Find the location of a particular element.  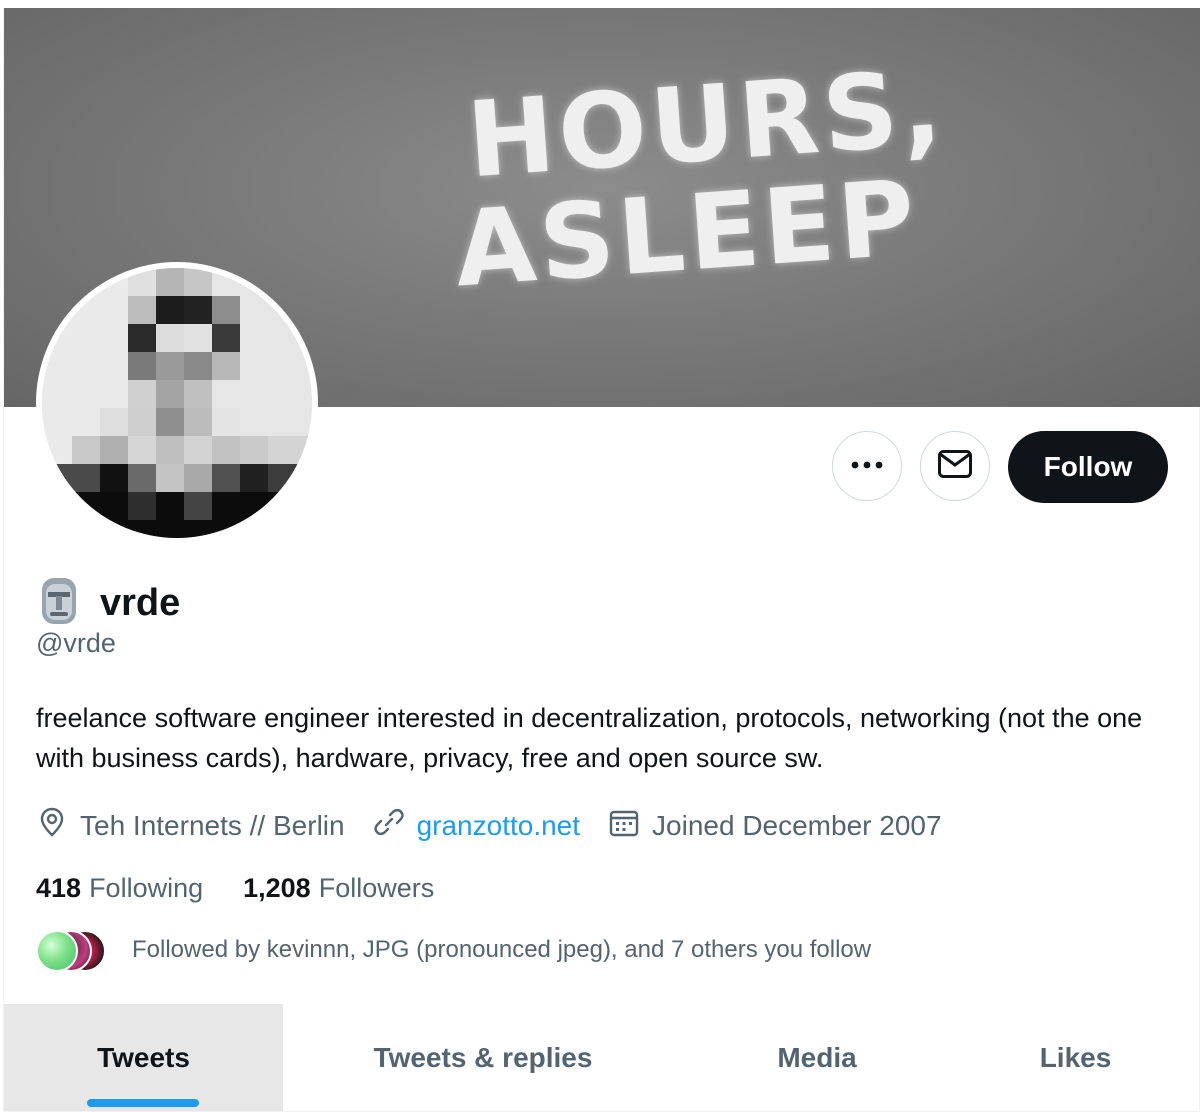

location-pin-icon is located at coordinates (58, 825).